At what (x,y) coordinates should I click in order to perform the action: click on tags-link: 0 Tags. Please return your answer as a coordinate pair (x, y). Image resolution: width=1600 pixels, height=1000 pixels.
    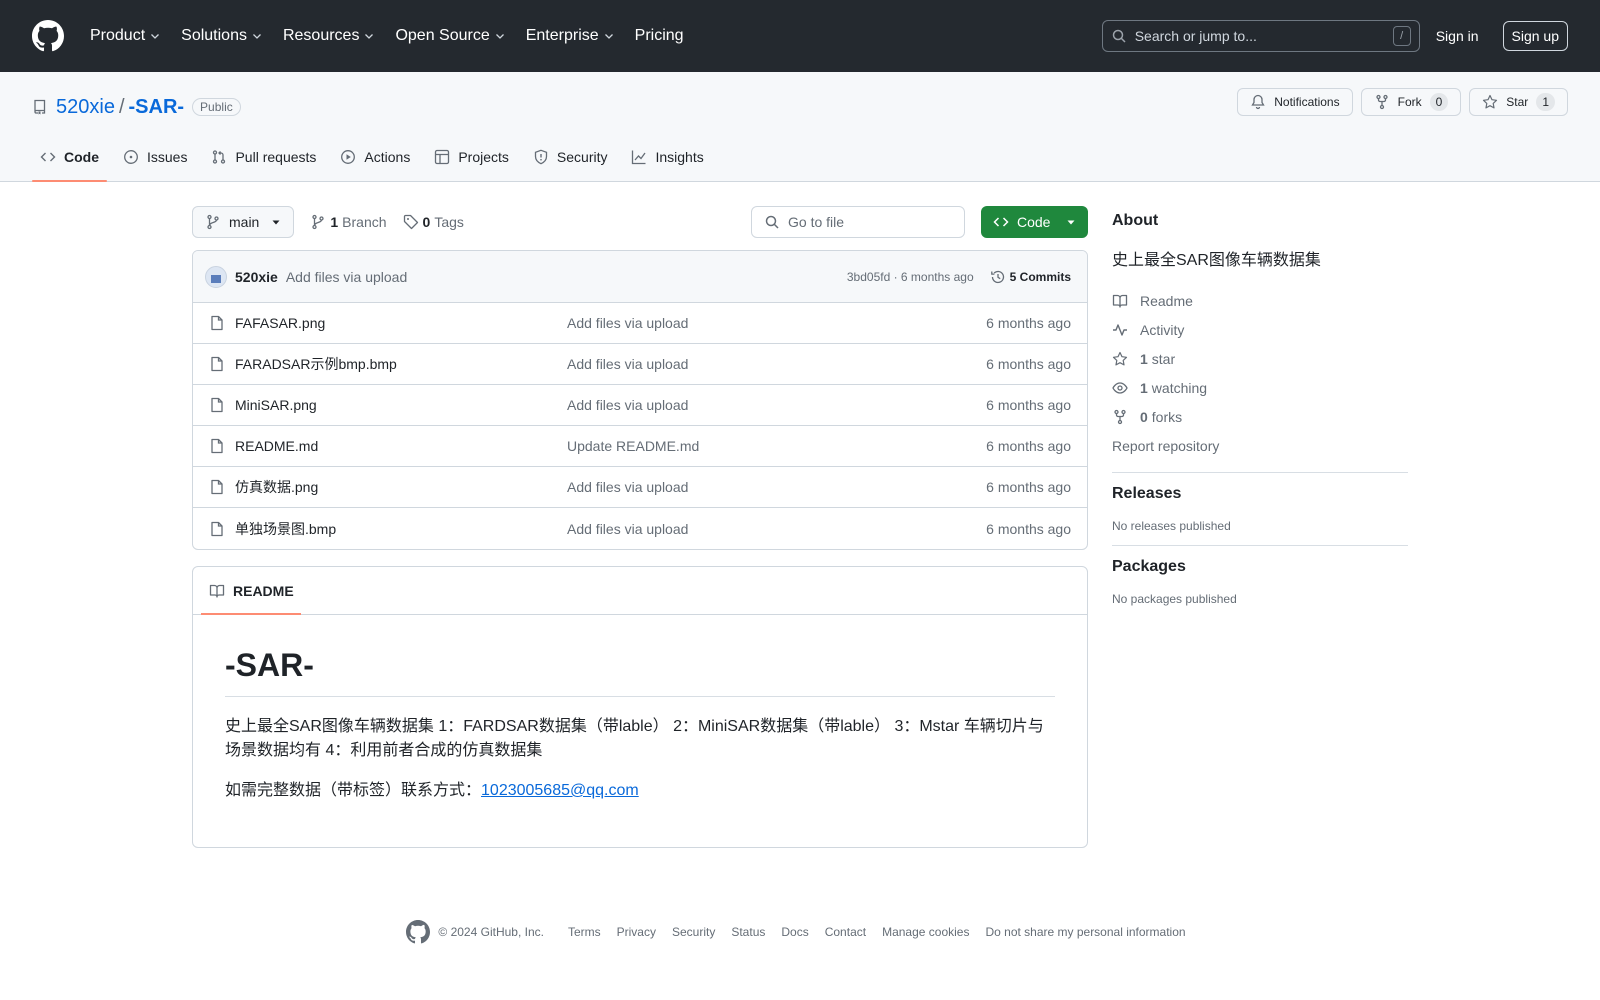
    Looking at the image, I should click on (433, 222).